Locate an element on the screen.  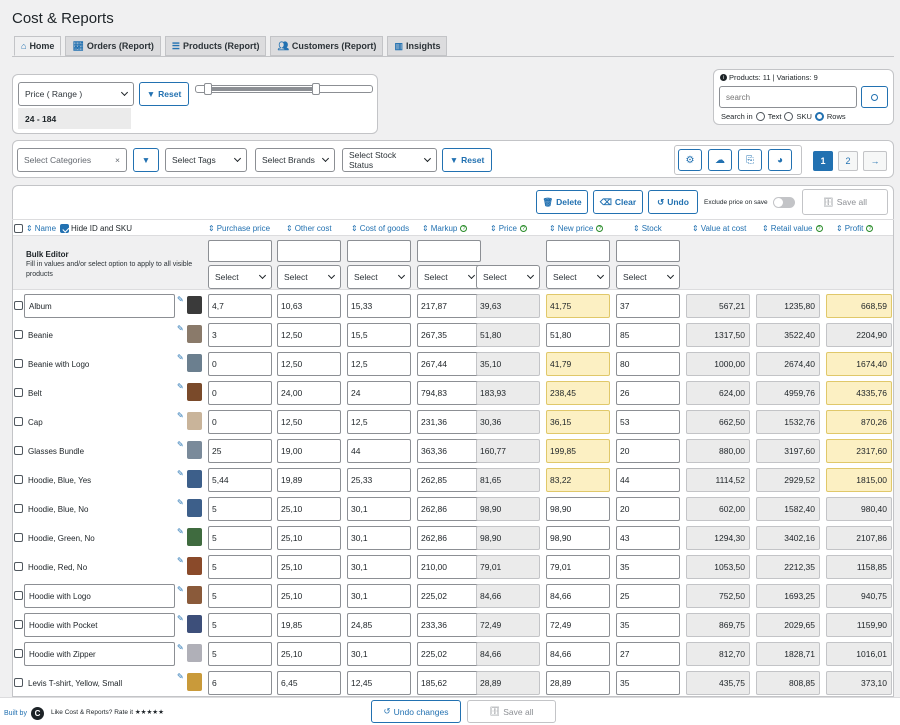
markup-cell: 233,36 is located at coordinates (449, 625).